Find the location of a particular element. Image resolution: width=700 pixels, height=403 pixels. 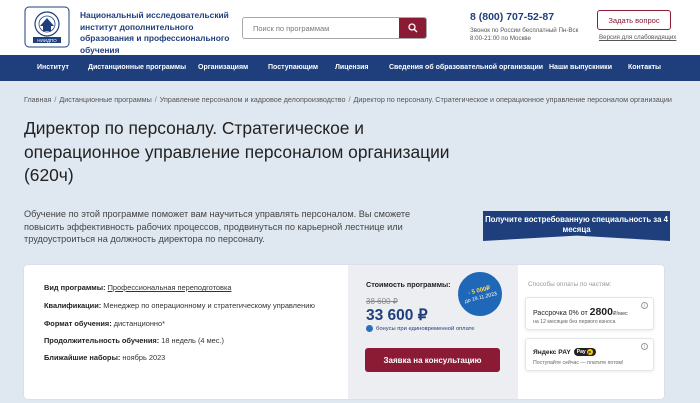

nav-item-contacts: Контакты is located at coordinates (644, 67).